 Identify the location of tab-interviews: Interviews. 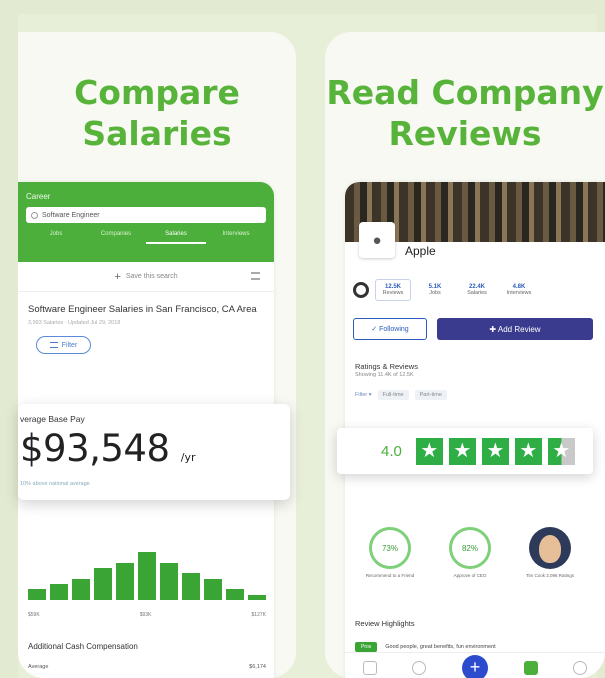
(236, 237).